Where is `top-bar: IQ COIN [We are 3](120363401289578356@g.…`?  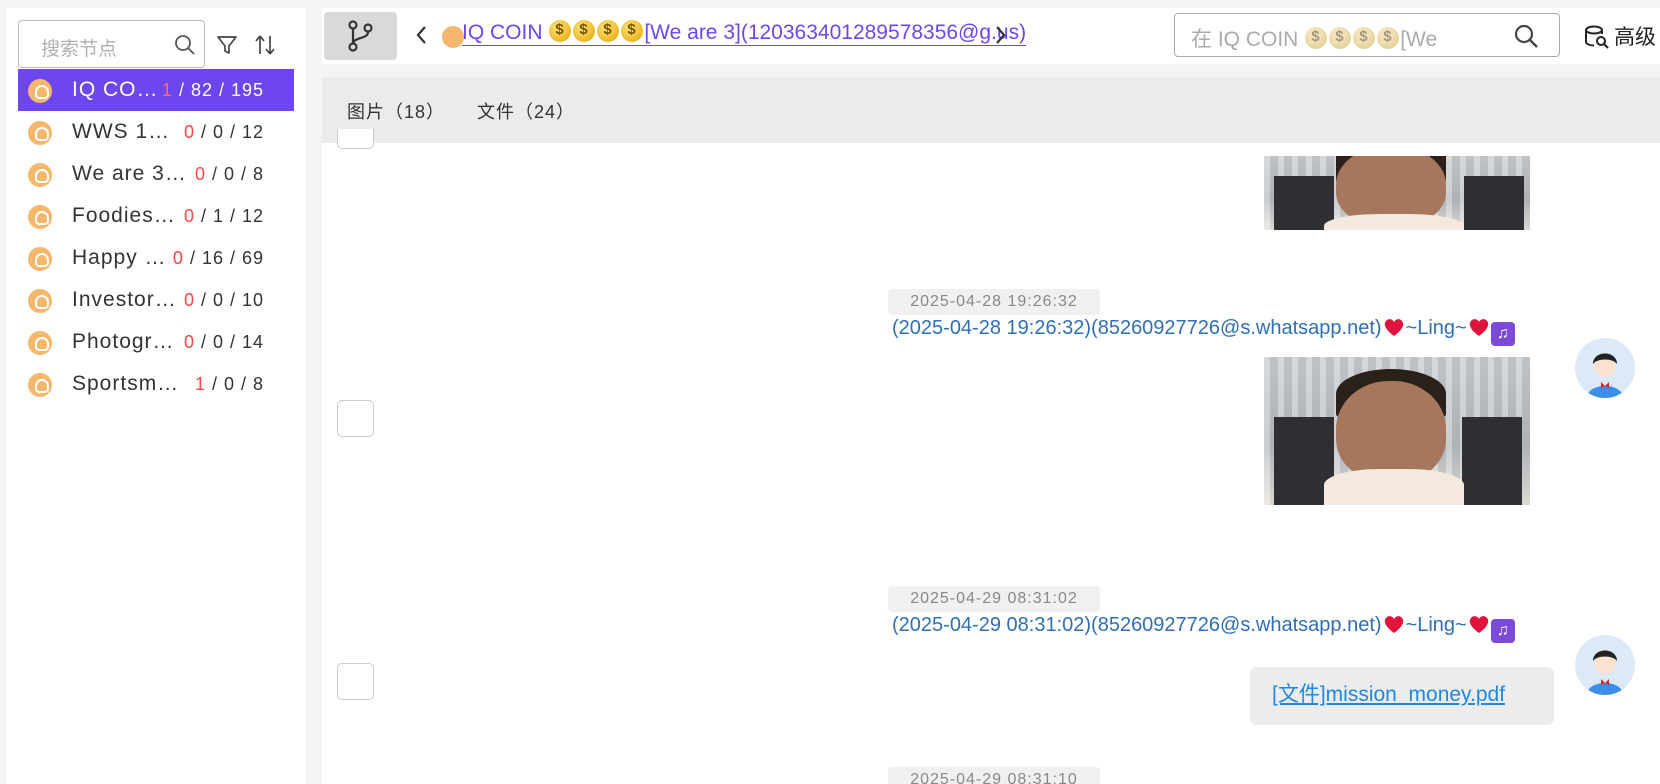
top-bar: IQ COIN [We are 3](120363401289578356@g.… is located at coordinates (991, 36).